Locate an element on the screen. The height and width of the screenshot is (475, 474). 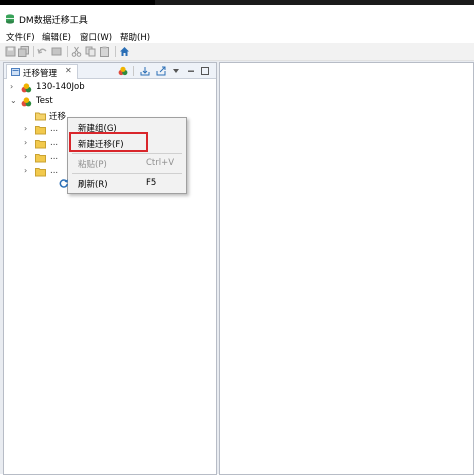
menu-item-paste: 粘贴(P) Ctrl+V is located at coordinates (127, 163).